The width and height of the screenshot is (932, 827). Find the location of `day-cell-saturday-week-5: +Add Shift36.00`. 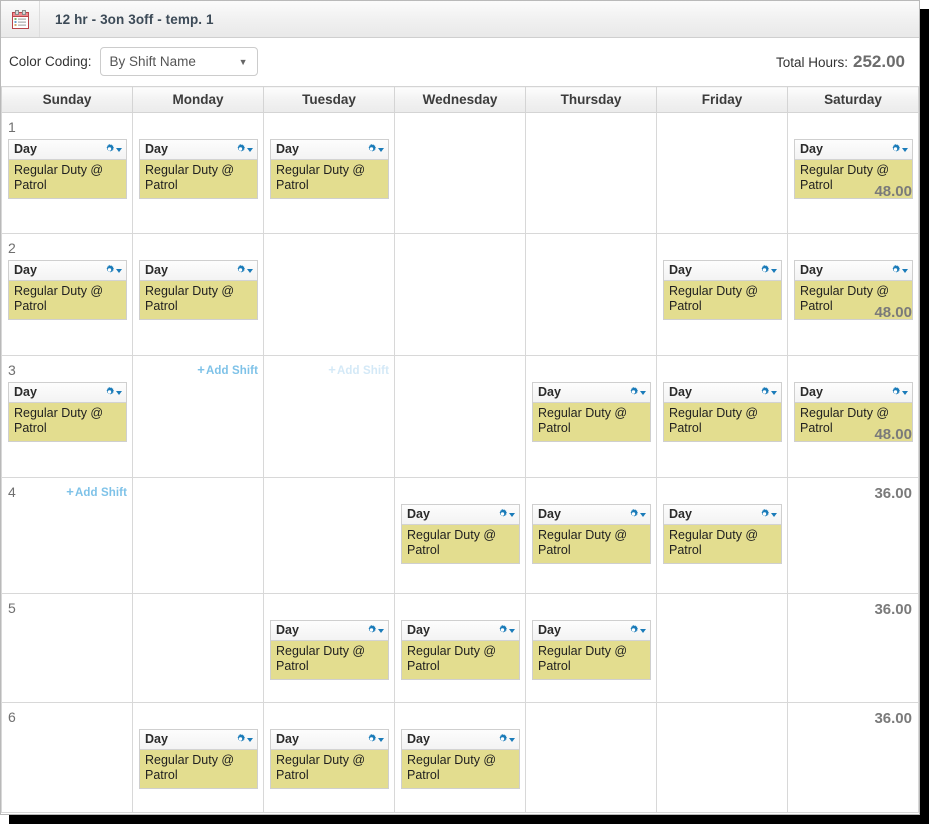

day-cell-saturday-week-5: +Add Shift36.00 is located at coordinates (853, 648).